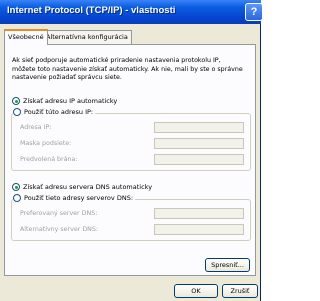  What do you see at coordinates (91, 10) in the screenshot?
I see `window-title: Internet Protocol (TCP/IP) - vlastnosti` at bounding box center [91, 10].